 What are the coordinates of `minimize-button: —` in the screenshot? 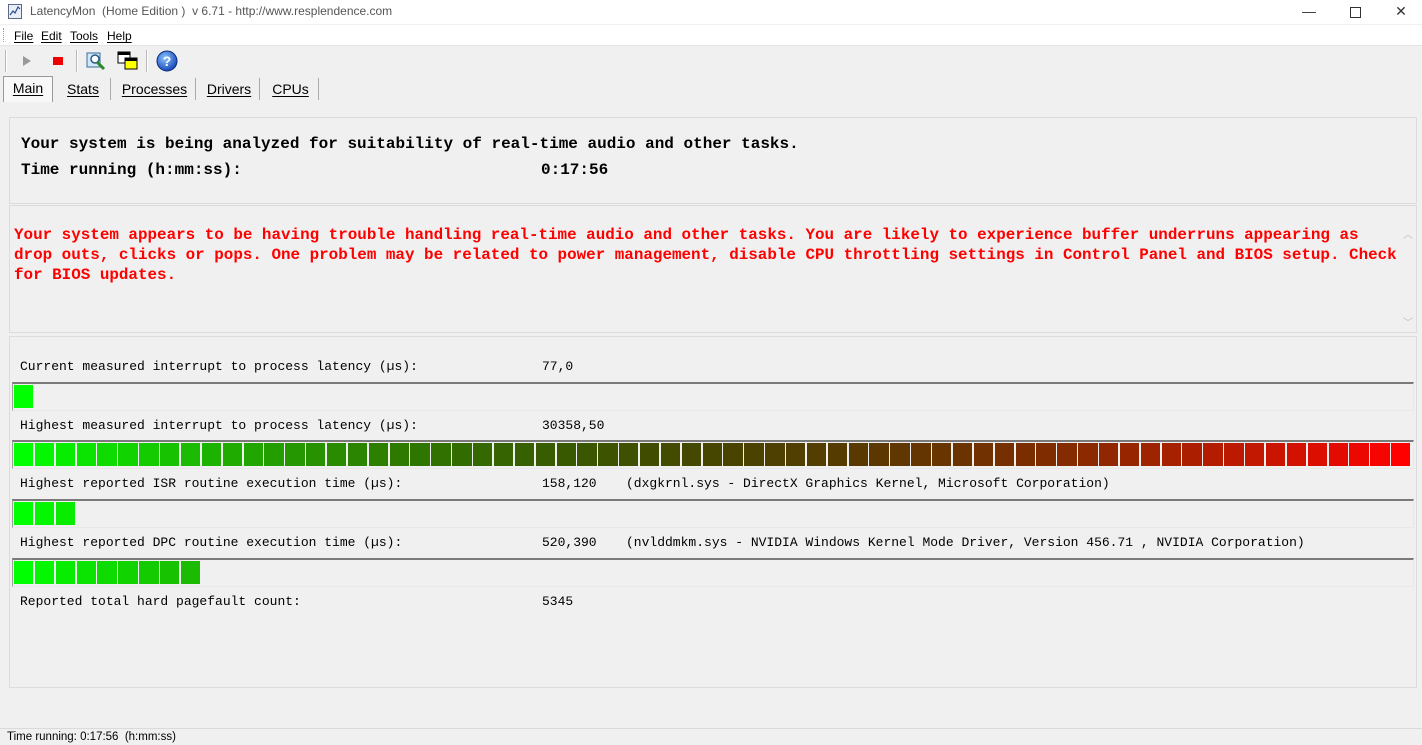 It's located at (1309, 12).